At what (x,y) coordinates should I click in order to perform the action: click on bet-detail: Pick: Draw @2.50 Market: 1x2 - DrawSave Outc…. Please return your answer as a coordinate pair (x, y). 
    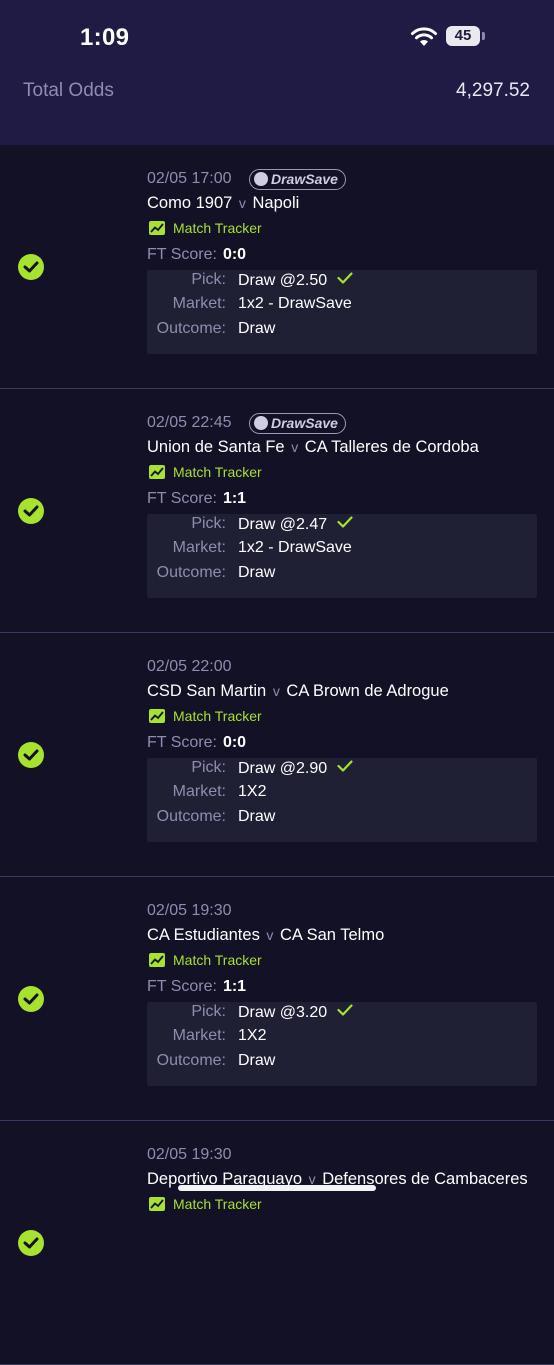
    Looking at the image, I should click on (342, 312).